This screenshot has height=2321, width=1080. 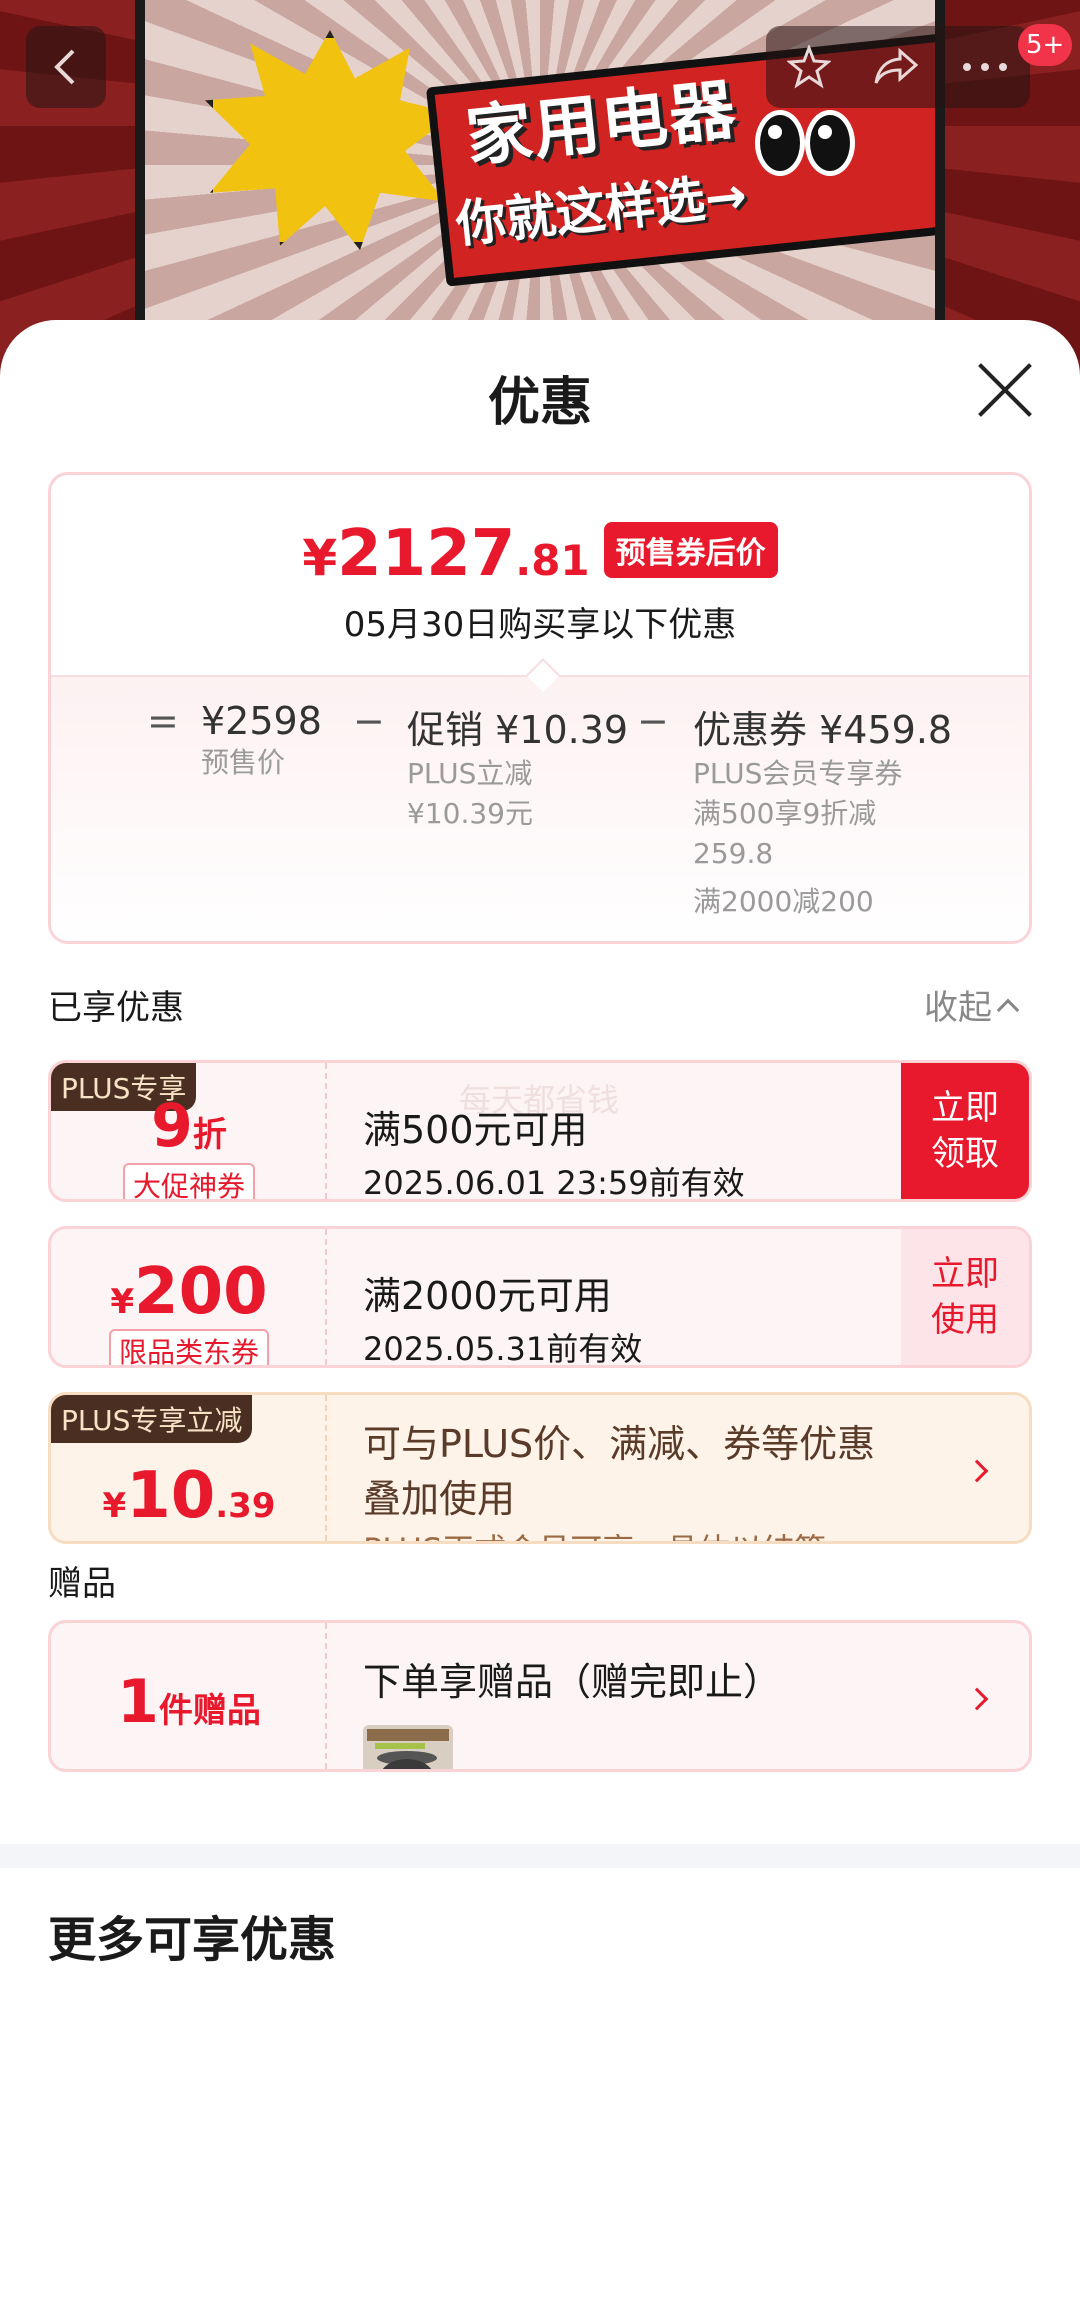 I want to click on plus-discount-amount: ¥10.39, so click(x=189, y=1496).